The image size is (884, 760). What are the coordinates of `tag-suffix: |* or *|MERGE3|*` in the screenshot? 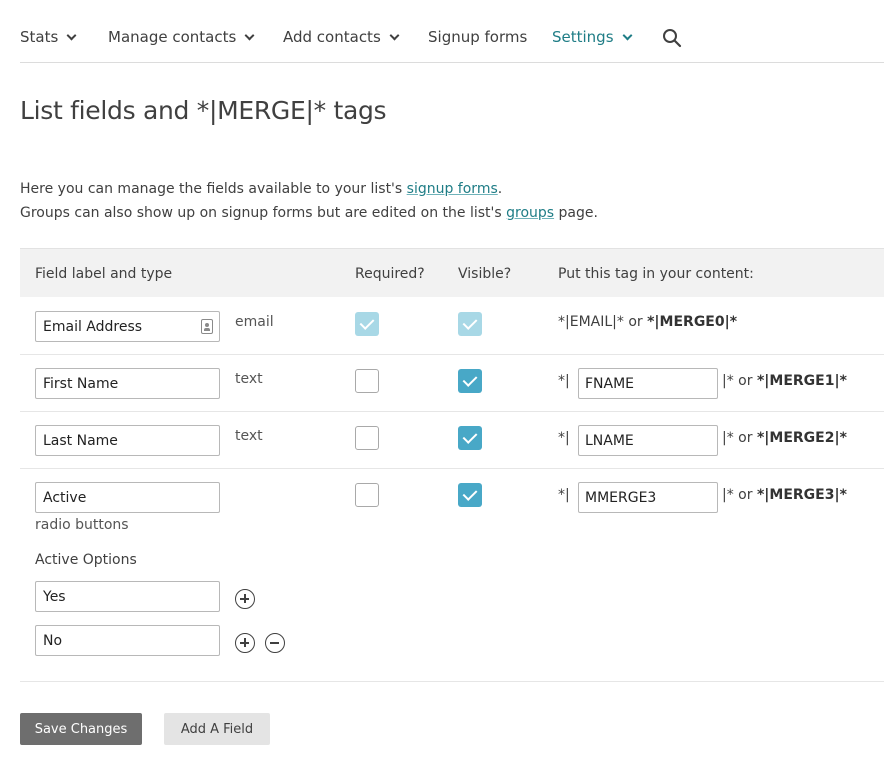 It's located at (784, 495).